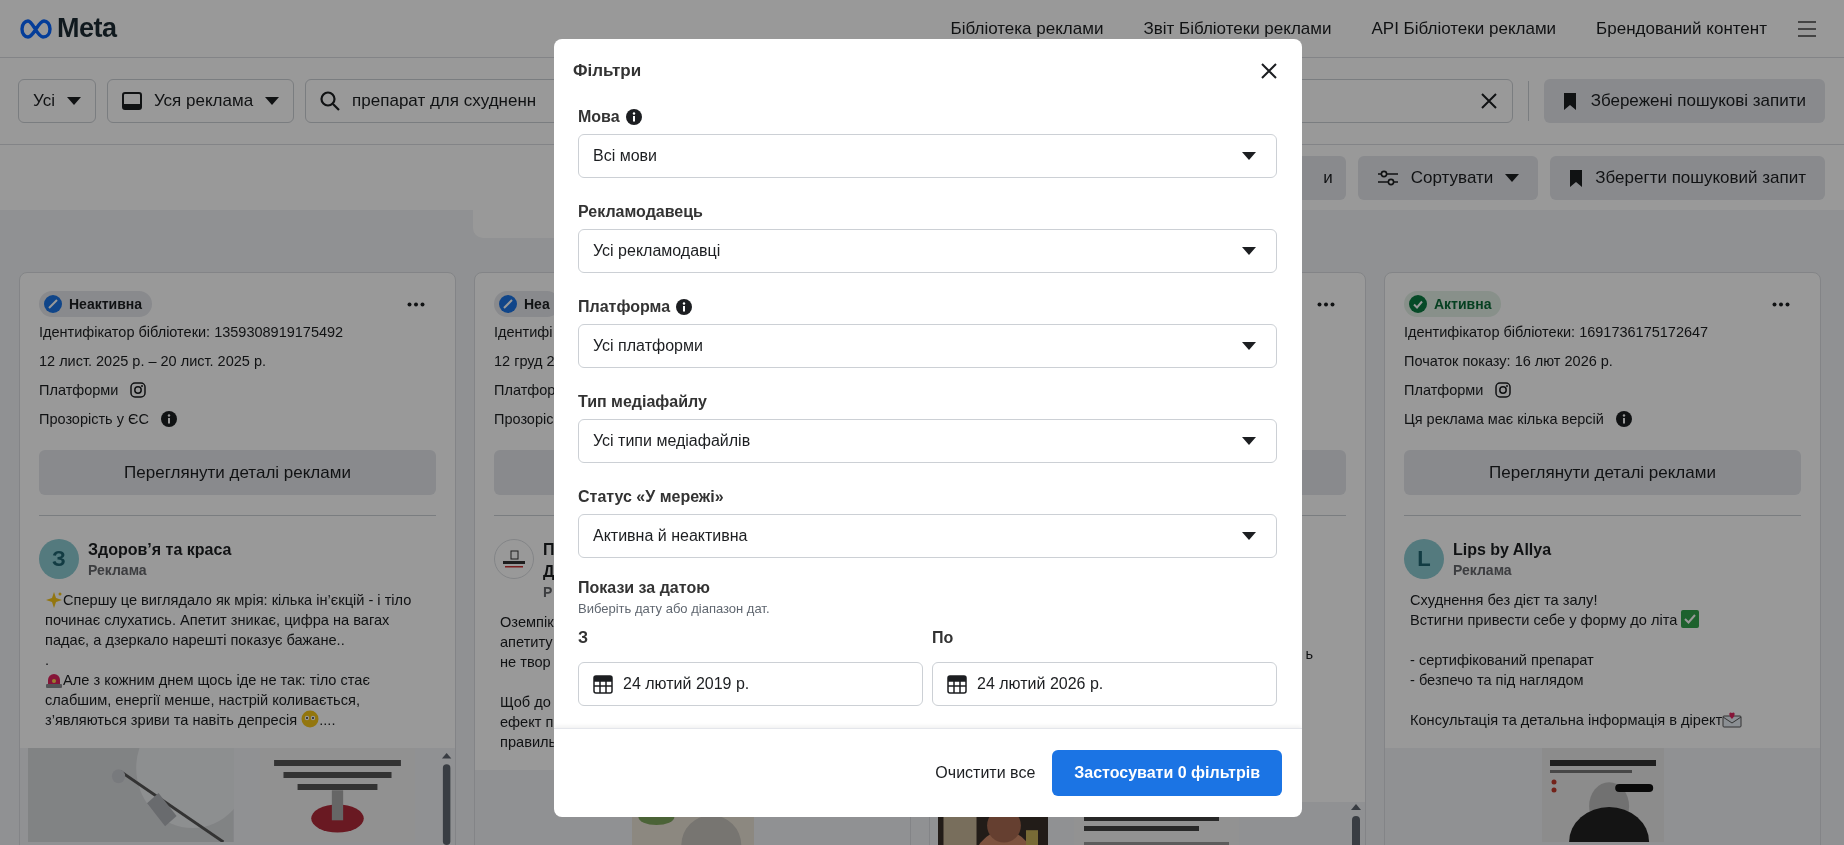 Image resolution: width=1844 pixels, height=845 pixels. What do you see at coordinates (524, 360) in the screenshot?
I see `info-text: 12 груд 2` at bounding box center [524, 360].